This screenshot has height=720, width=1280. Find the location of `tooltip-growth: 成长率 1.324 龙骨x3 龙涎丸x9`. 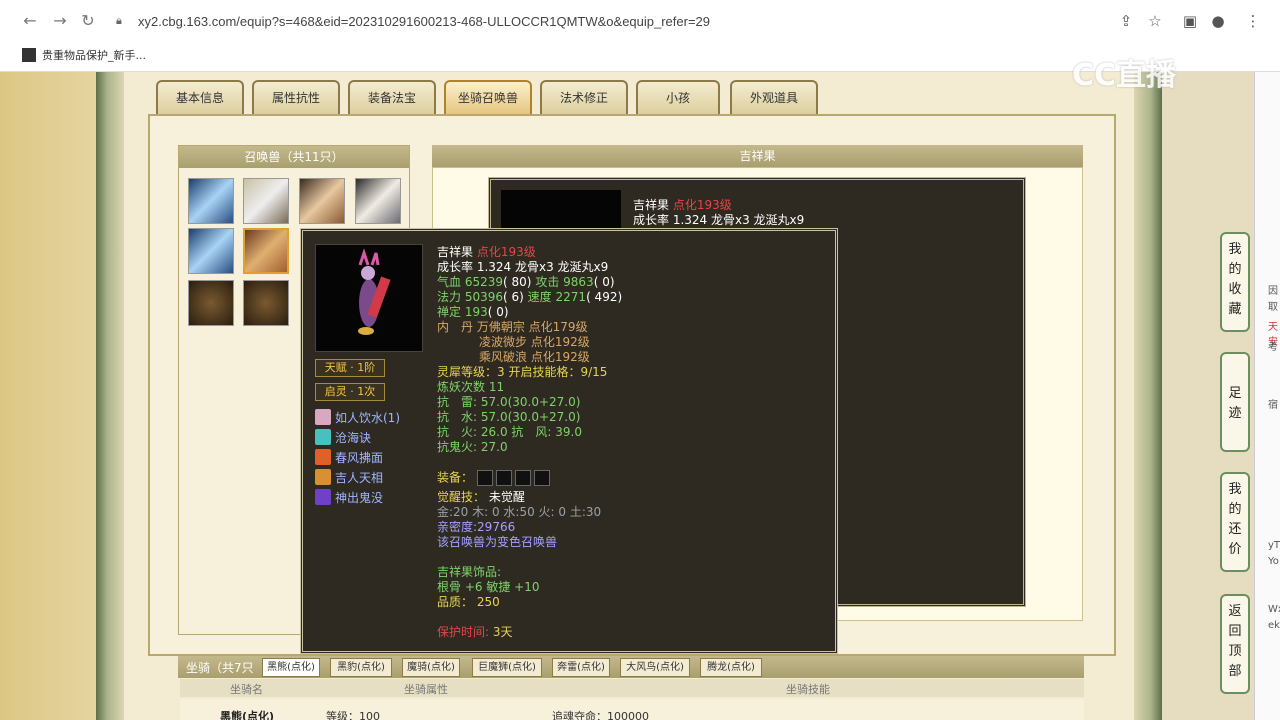

tooltip-growth: 成长率 1.324 龙骨x3 龙涎丸x9 is located at coordinates (523, 267).